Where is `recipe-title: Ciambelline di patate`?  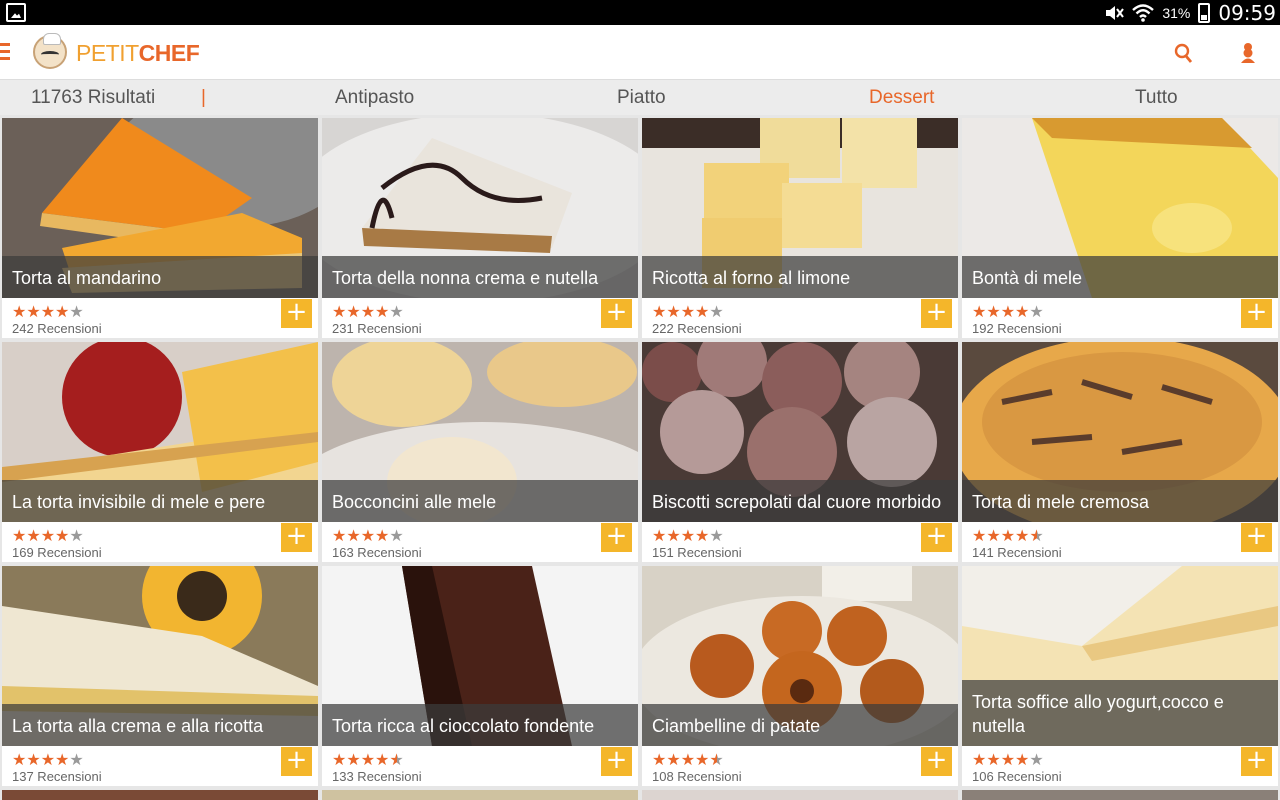 recipe-title: Ciambelline di patate is located at coordinates (800, 725).